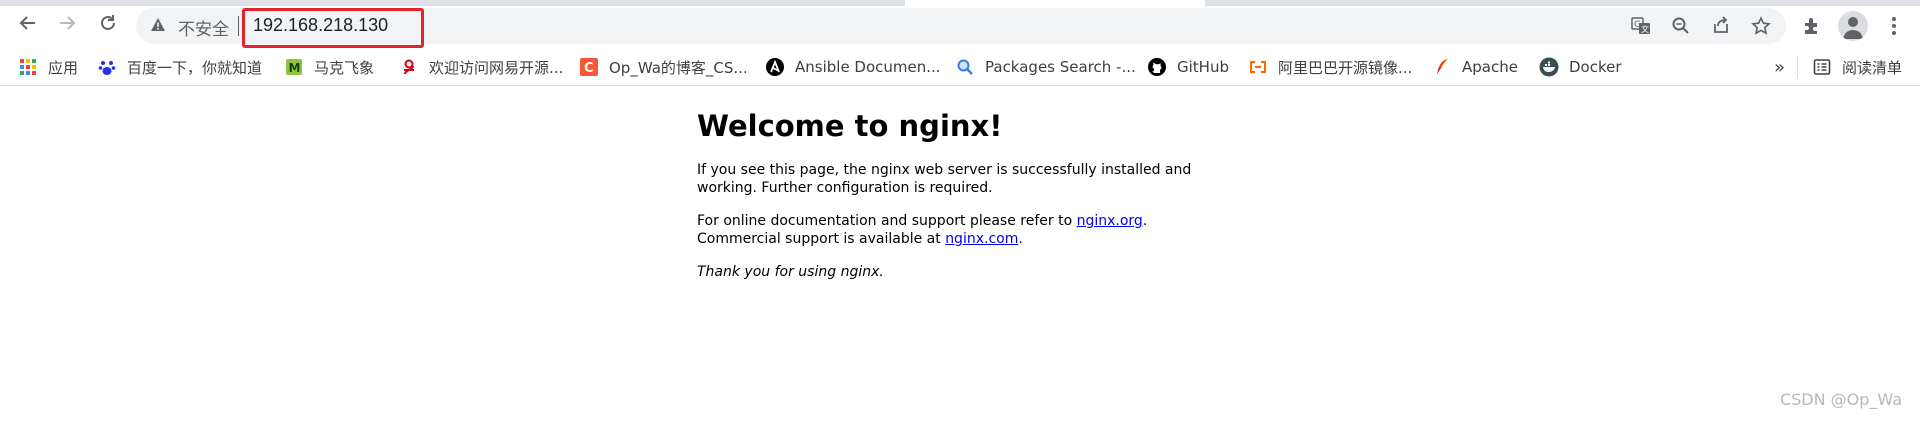 The image size is (1920, 429). I want to click on url-highlight-box, so click(333, 28).